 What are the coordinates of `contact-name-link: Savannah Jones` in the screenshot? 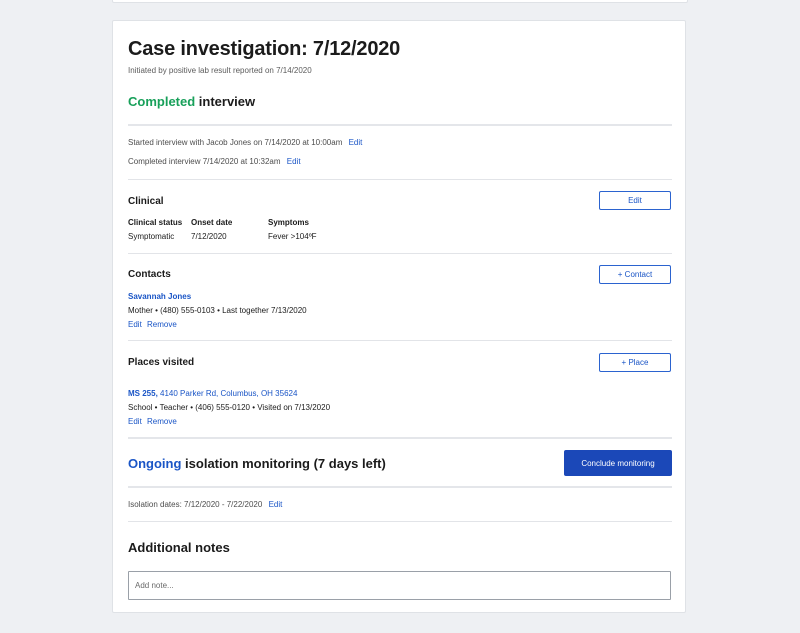 It's located at (217, 296).